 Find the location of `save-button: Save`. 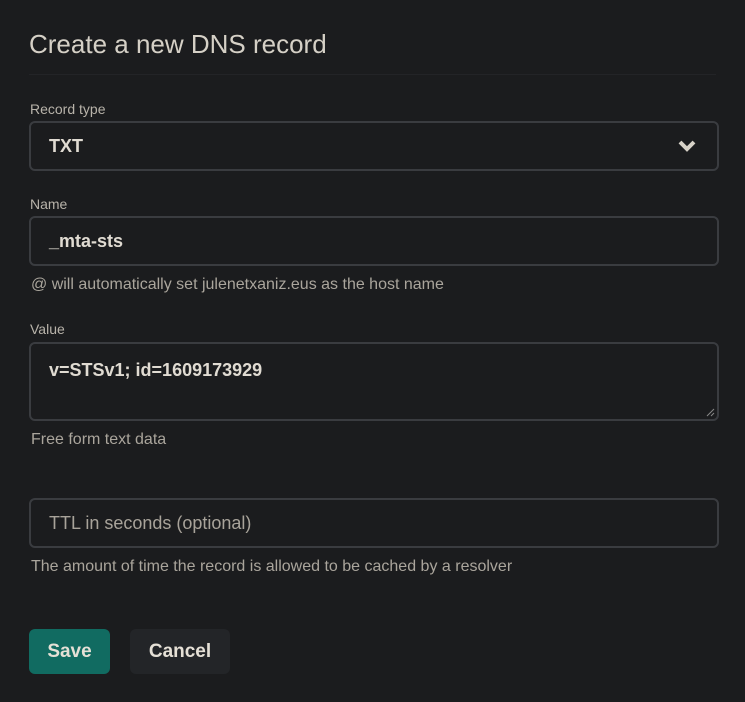

save-button: Save is located at coordinates (69, 651).